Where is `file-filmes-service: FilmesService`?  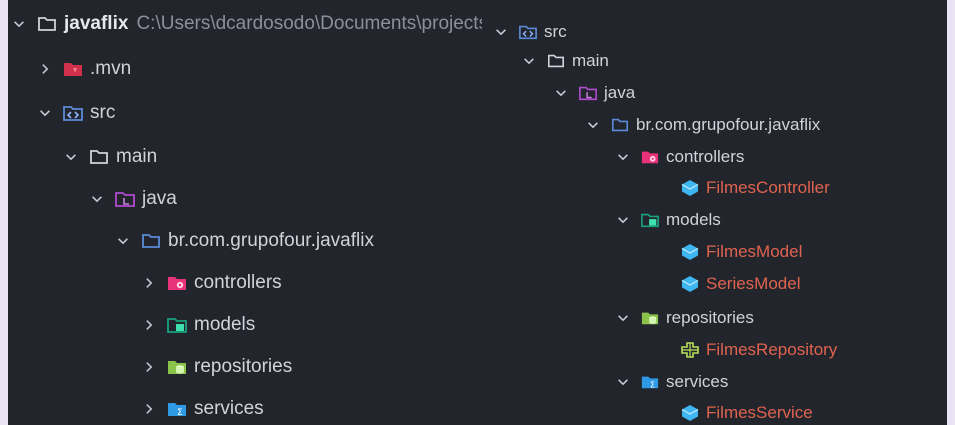 file-filmes-service: FilmesService is located at coordinates (714, 411).